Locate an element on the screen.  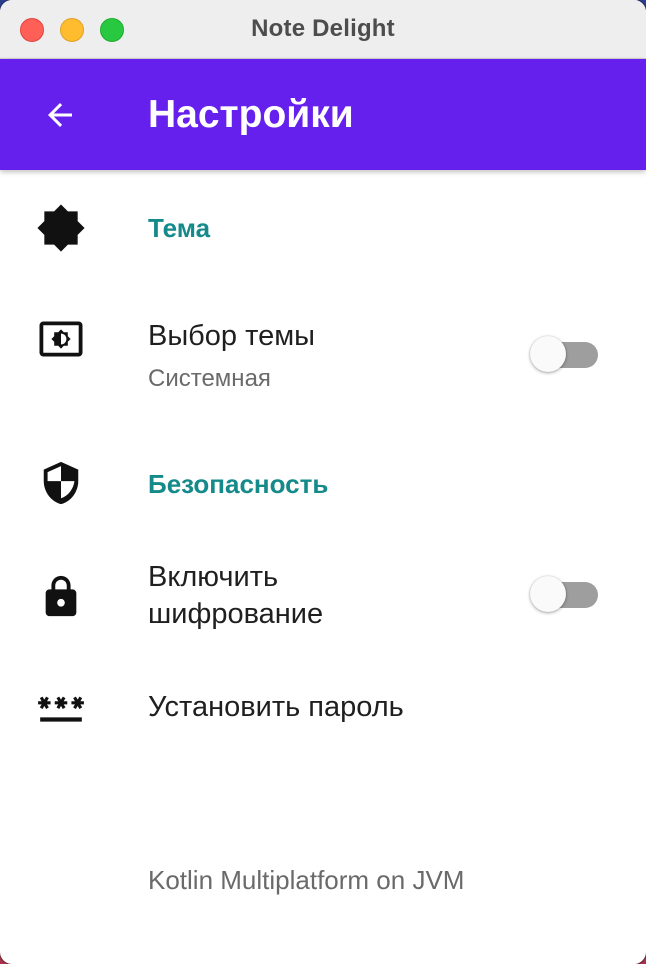
theme-switch is located at coordinates (565, 354).